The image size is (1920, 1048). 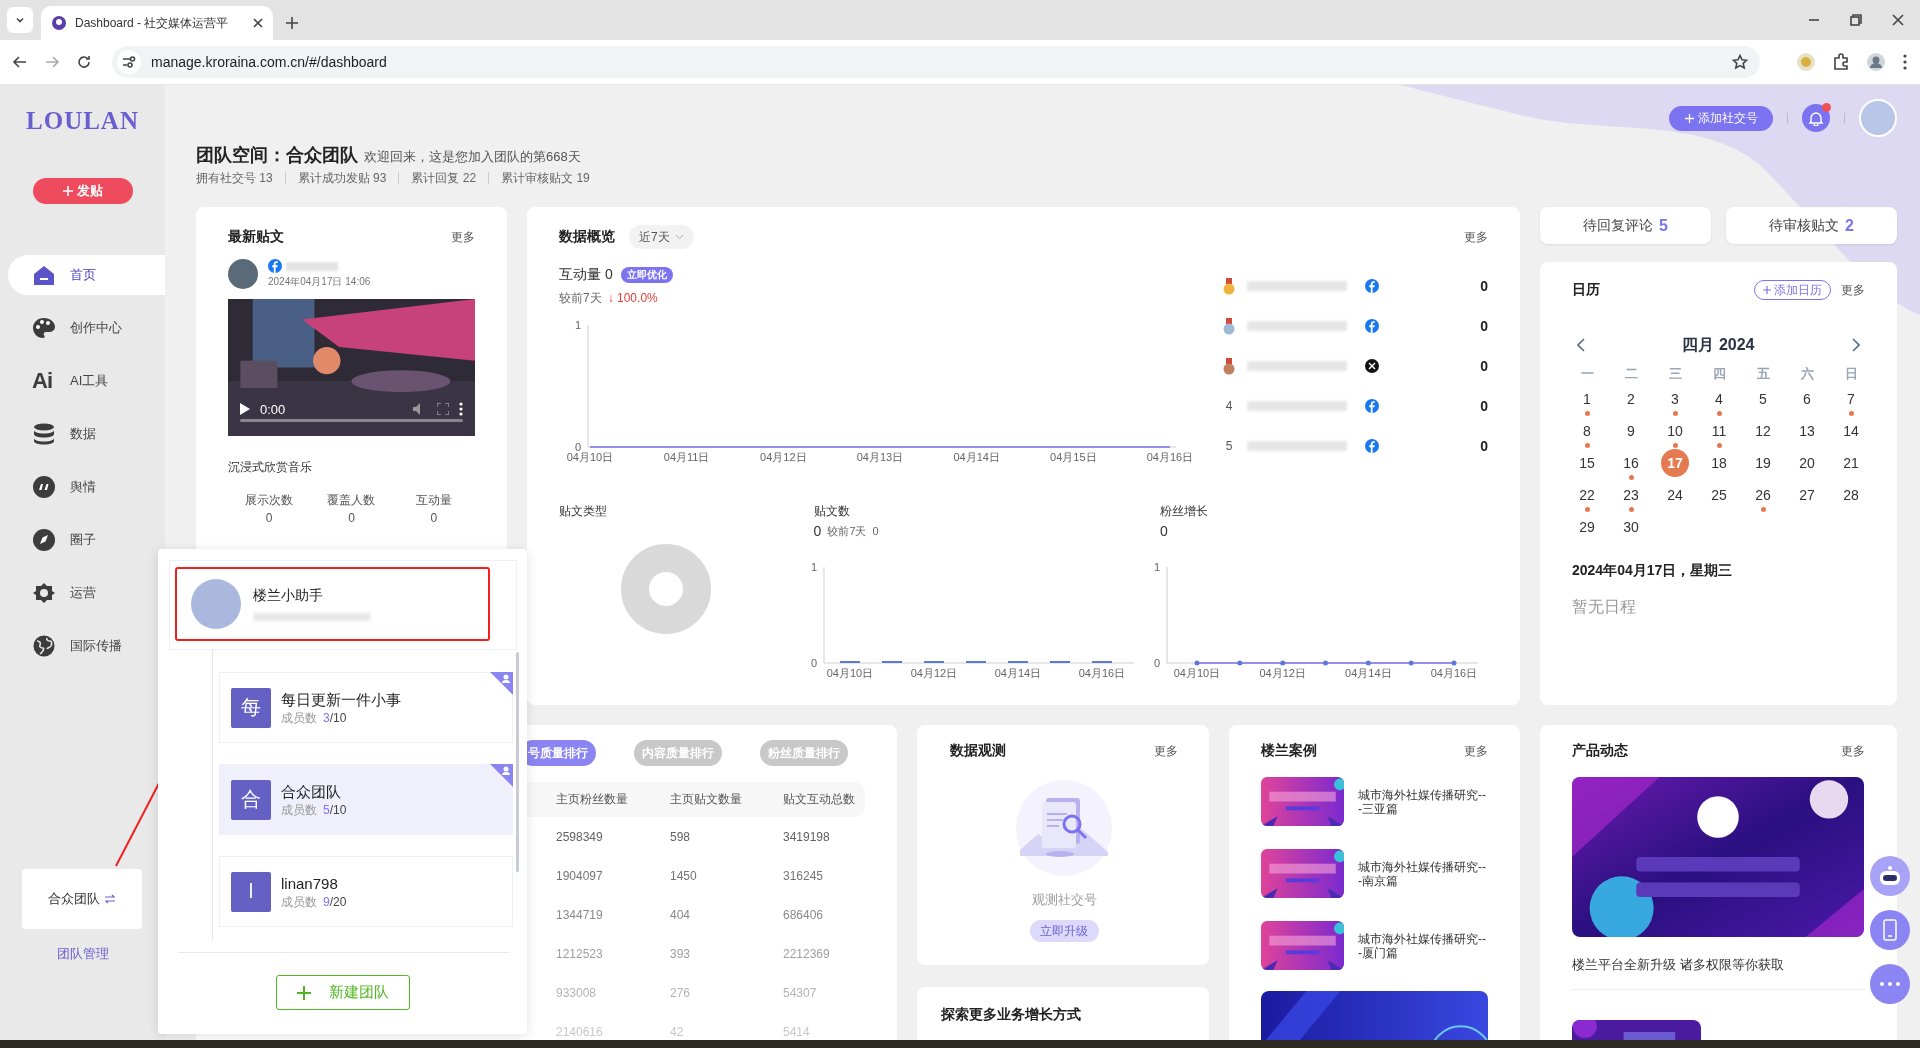 What do you see at coordinates (1422, 873) in the screenshot?
I see `case-title-link: 城市海外社媒传播研究---南京篇` at bounding box center [1422, 873].